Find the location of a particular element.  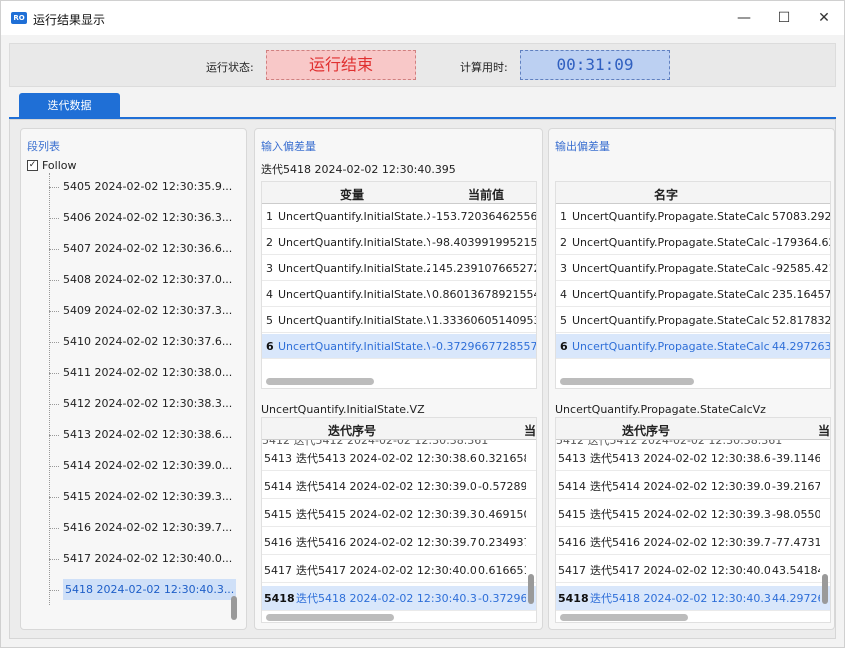

table-header: 变量 当前值 is located at coordinates (399, 193).